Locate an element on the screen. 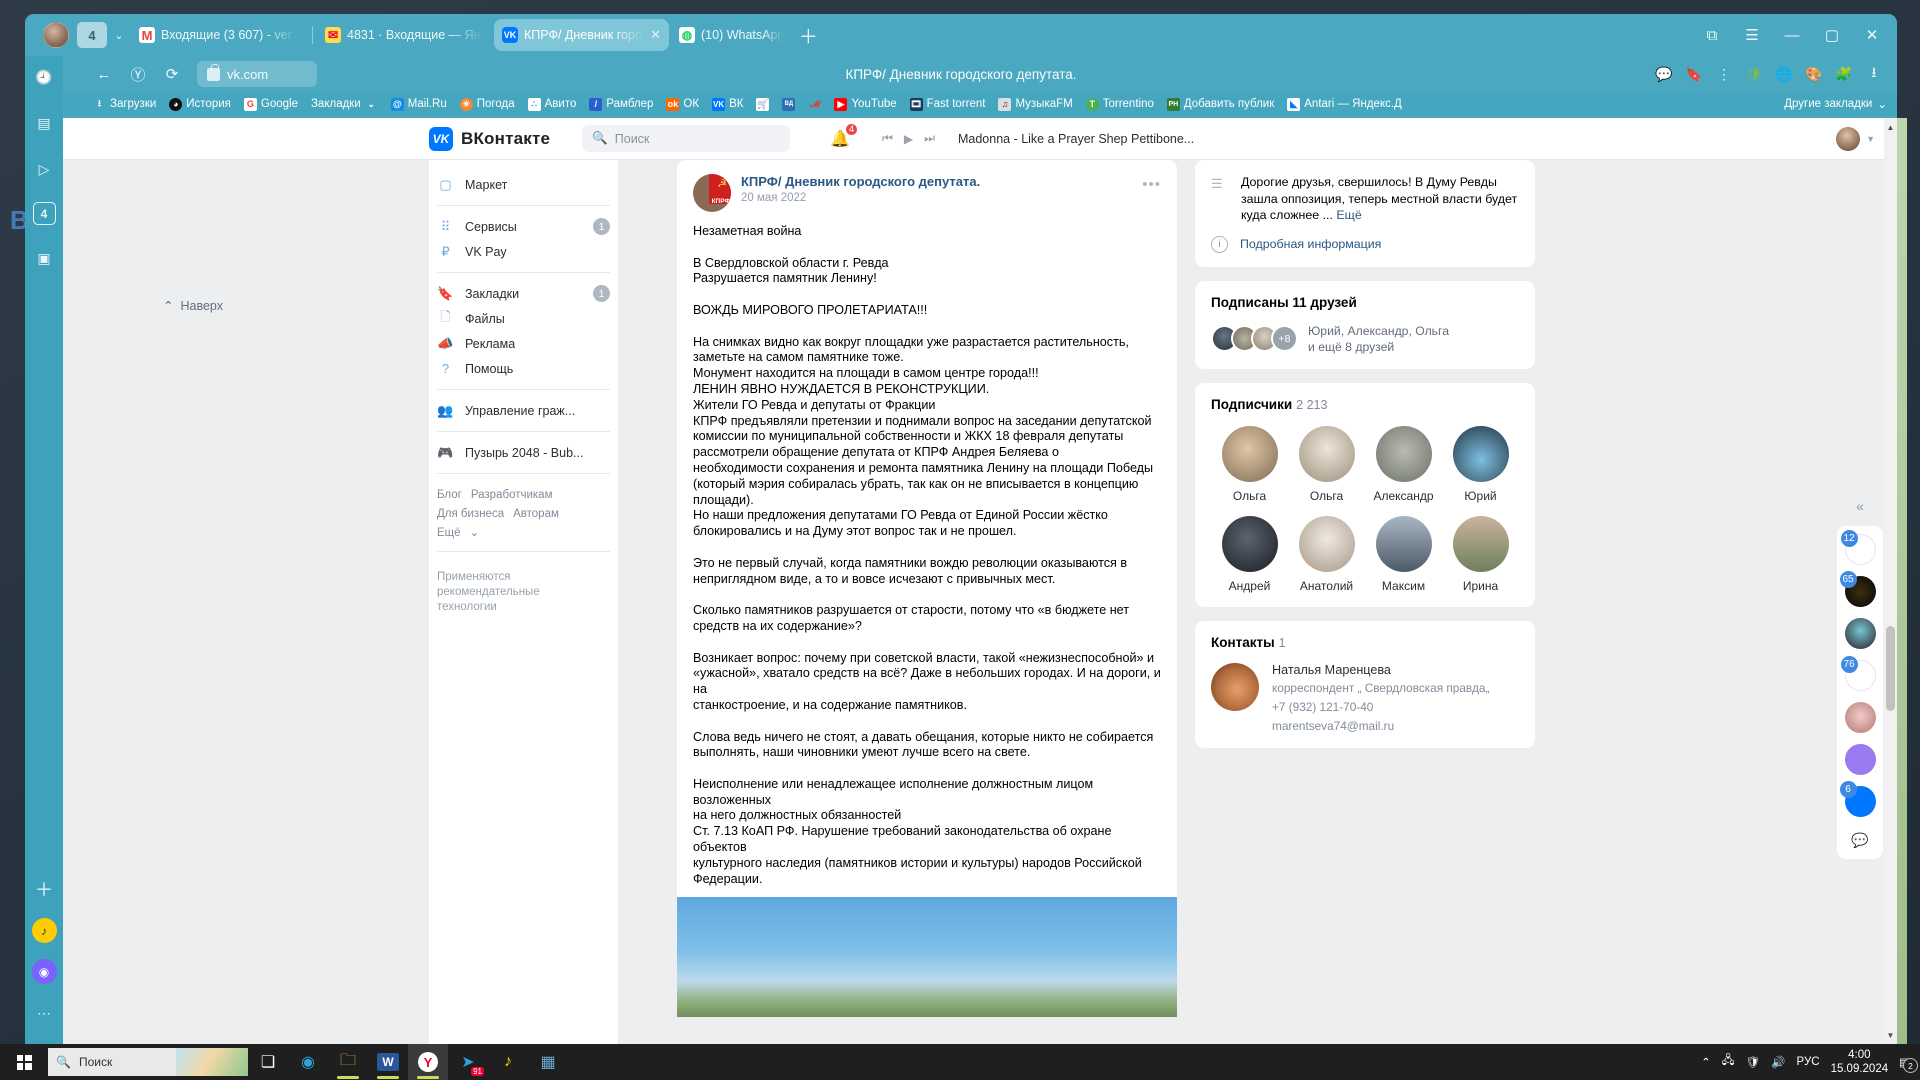 The image size is (1920, 1080). close-icon: ✕ is located at coordinates (655, 35).